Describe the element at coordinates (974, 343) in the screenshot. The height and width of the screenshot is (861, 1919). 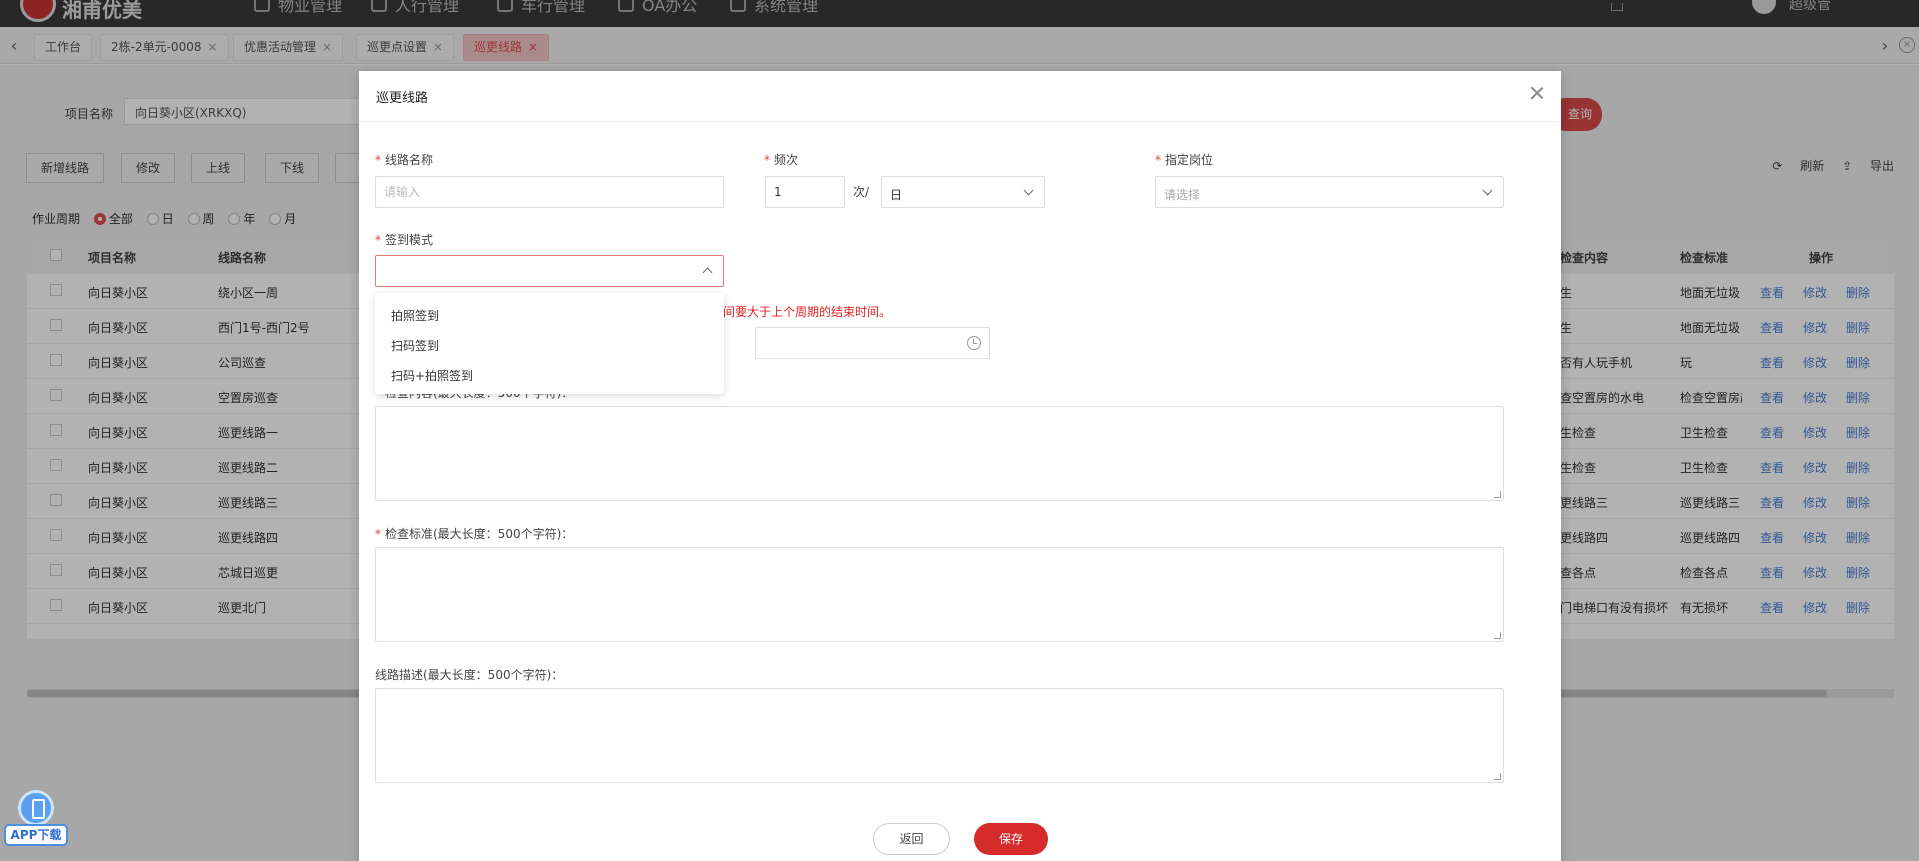
I see `clock-icon` at that location.